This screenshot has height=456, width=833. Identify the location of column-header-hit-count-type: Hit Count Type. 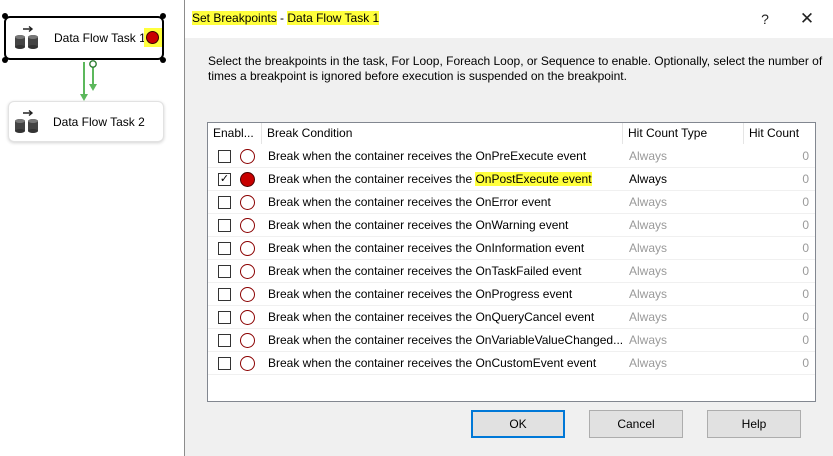
(683, 133).